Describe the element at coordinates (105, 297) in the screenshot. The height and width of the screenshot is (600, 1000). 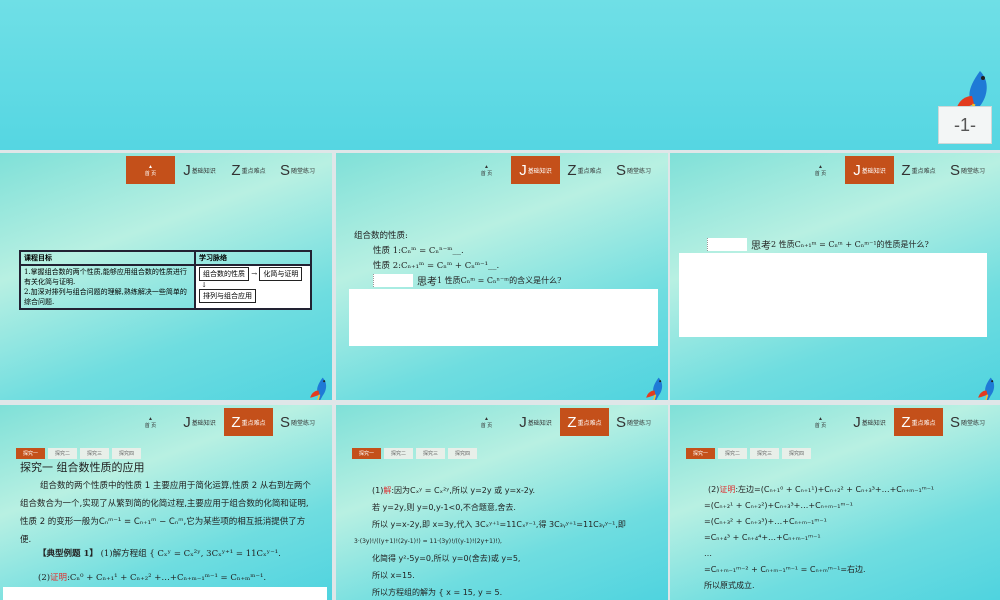
I see `goal-2: 2.加深对排列与组合问题的理解,熟练解决一些简单的综合问题.` at that location.